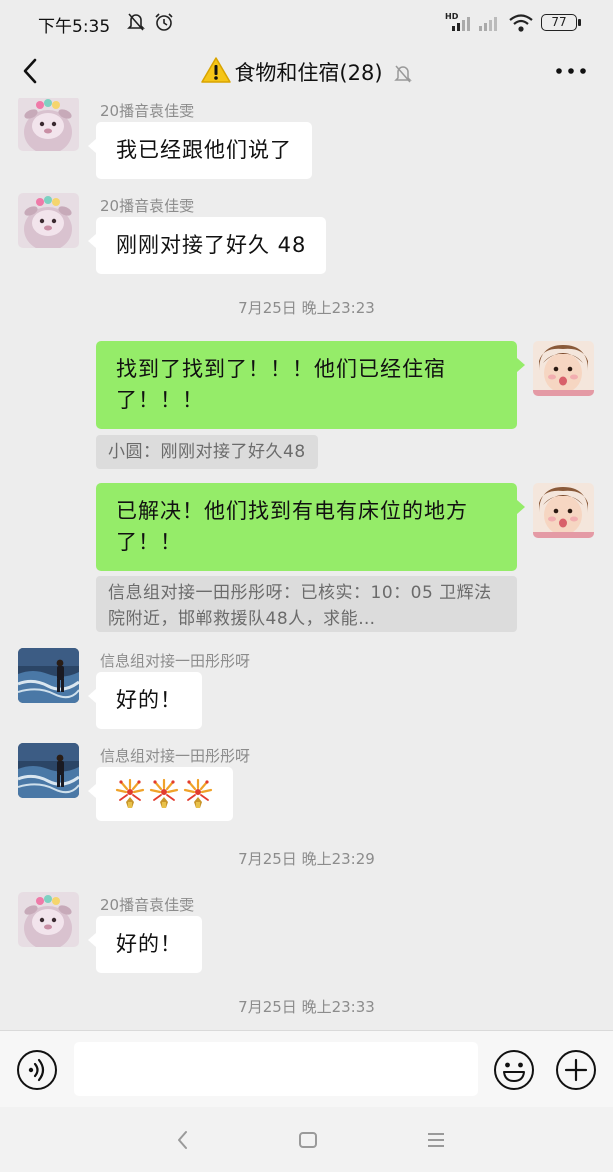  What do you see at coordinates (207, 452) in the screenshot?
I see `quoted-message: 小圆：刚刚对接了好久48` at bounding box center [207, 452].